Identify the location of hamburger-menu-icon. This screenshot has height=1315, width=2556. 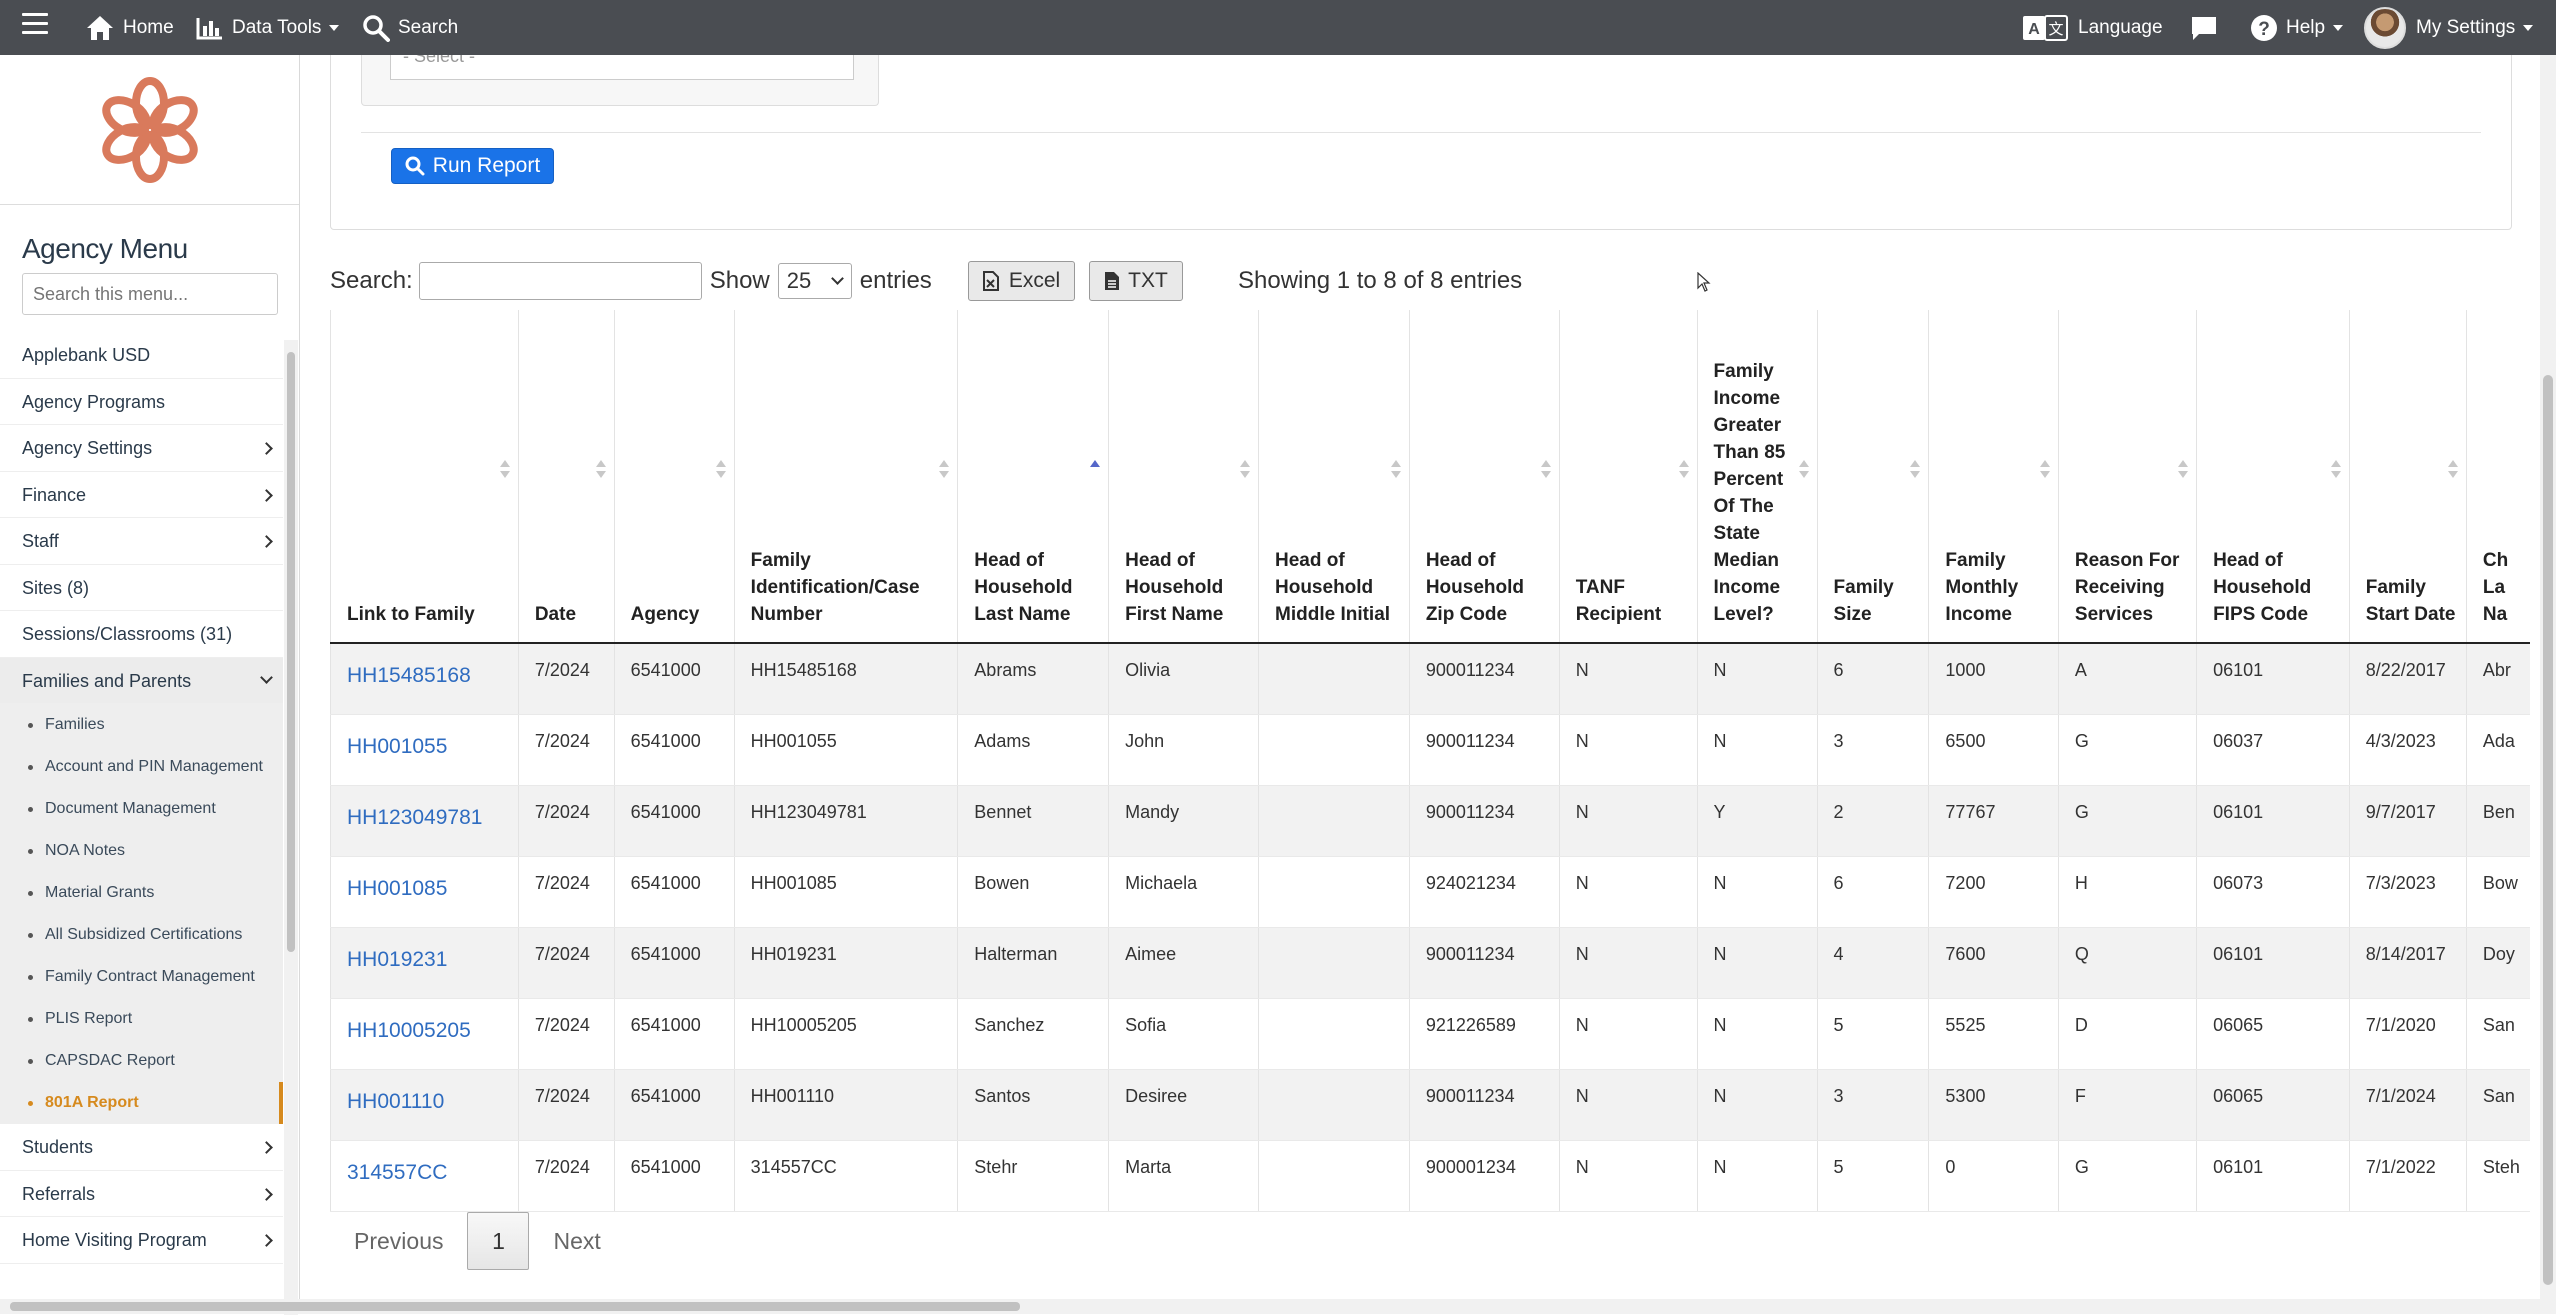
(35, 24).